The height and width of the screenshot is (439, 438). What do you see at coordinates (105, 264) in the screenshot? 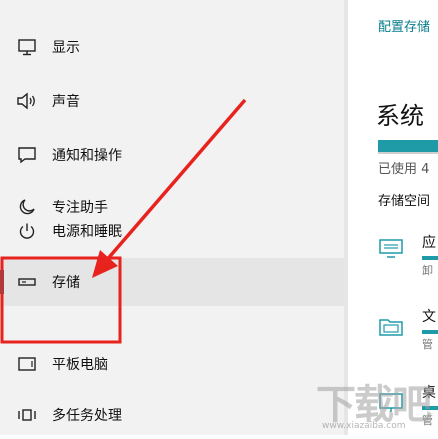
I see `annotation-arrow-head` at bounding box center [105, 264].